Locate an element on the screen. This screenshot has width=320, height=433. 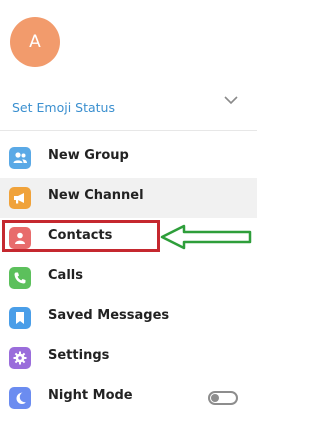
menu-item-new-channel: New Channel is located at coordinates (128, 198).